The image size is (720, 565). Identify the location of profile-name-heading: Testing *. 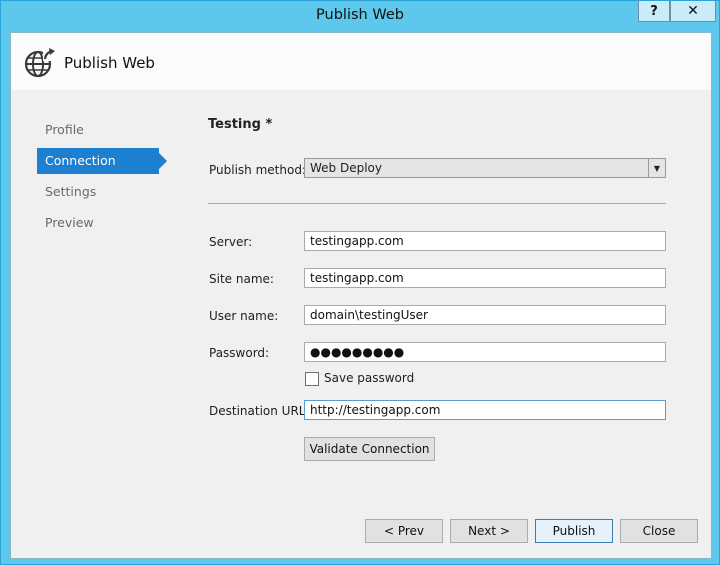
(240, 124).